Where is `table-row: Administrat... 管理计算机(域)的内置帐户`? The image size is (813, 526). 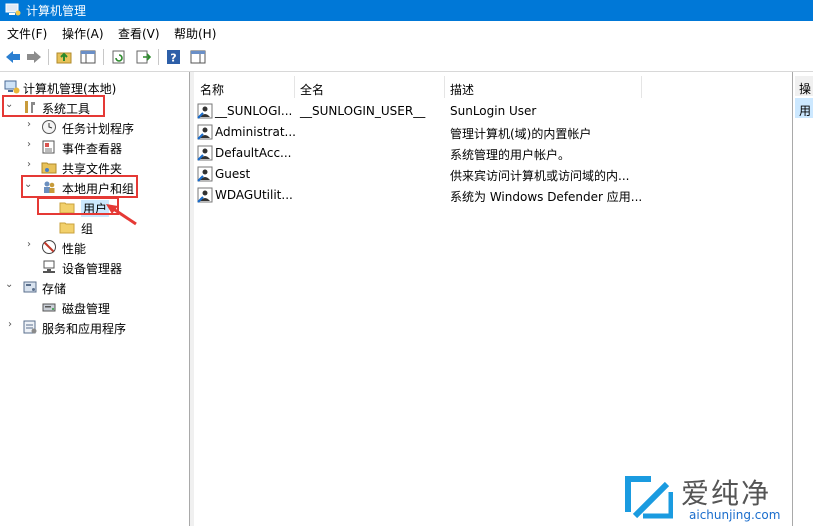 table-row: Administrat... 管理计算机(域)的内置帐户 is located at coordinates (492, 132).